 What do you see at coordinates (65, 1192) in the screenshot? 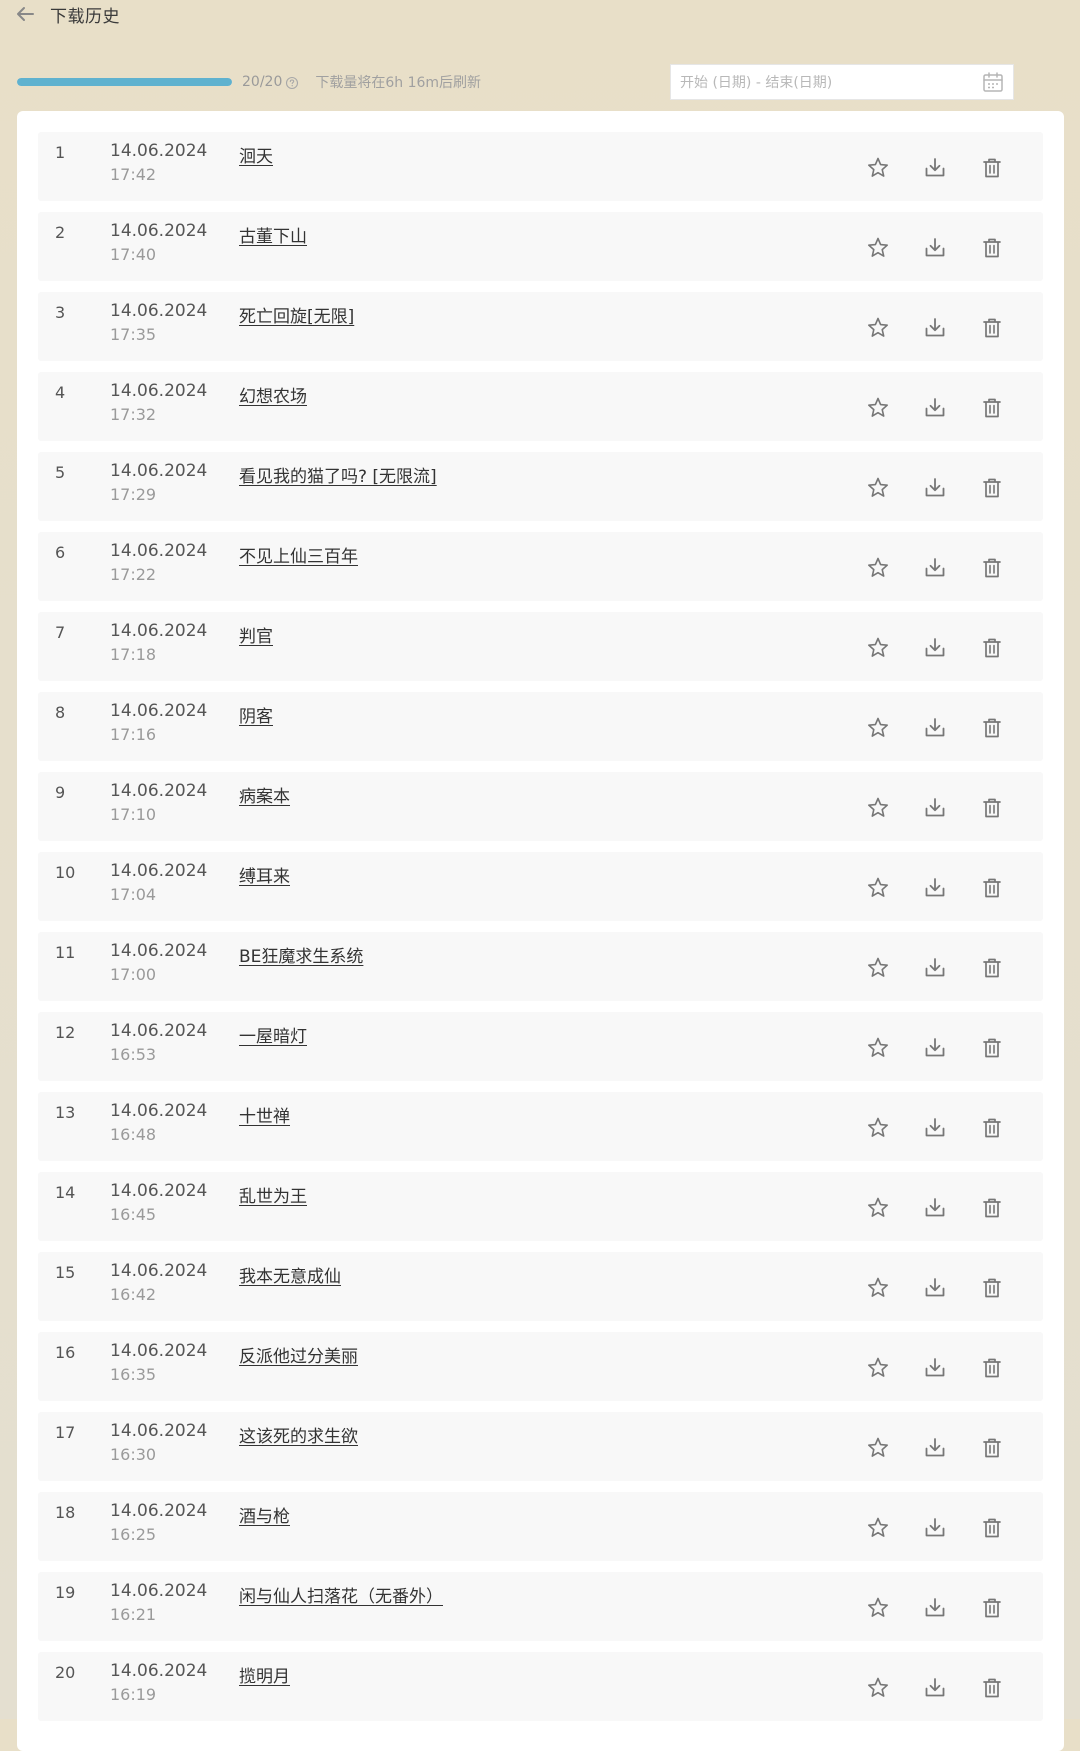
I see `row-index: 14` at bounding box center [65, 1192].